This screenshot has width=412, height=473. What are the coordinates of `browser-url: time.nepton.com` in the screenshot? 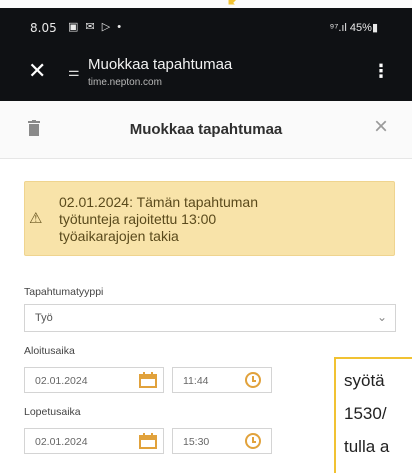 It's located at (125, 82).